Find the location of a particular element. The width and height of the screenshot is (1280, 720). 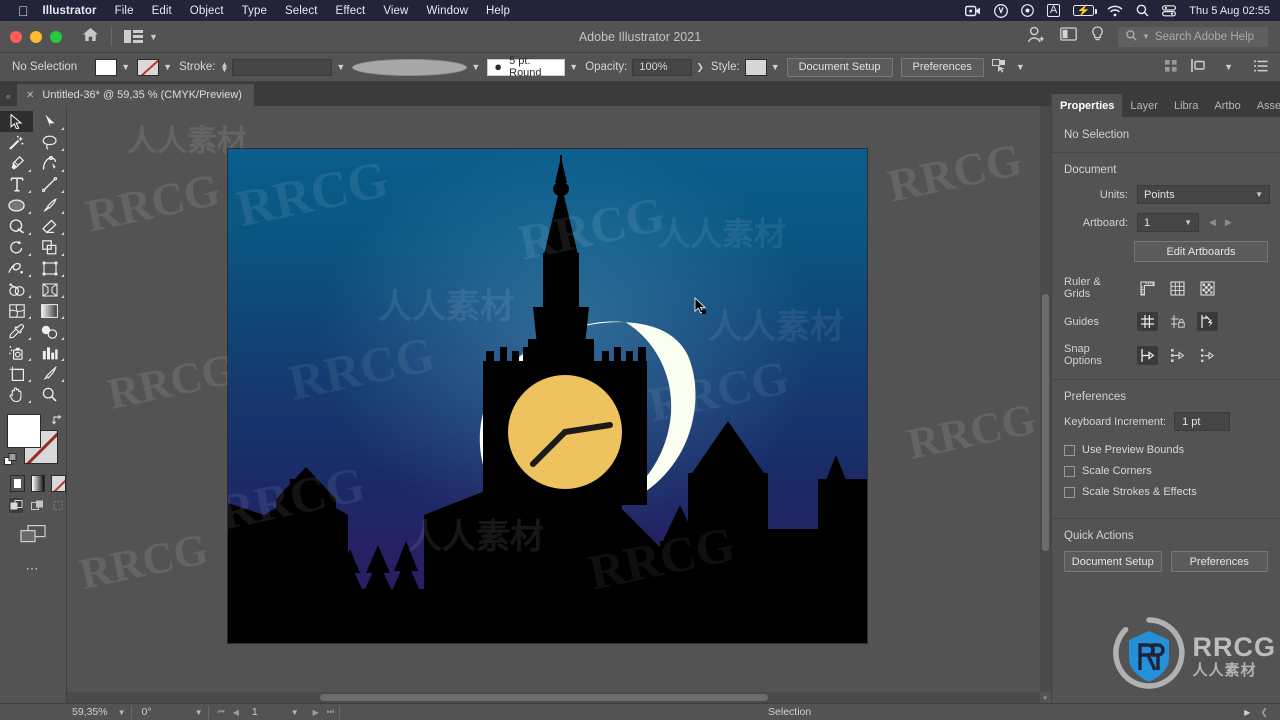

magic-wand-tool is located at coordinates (16, 142).